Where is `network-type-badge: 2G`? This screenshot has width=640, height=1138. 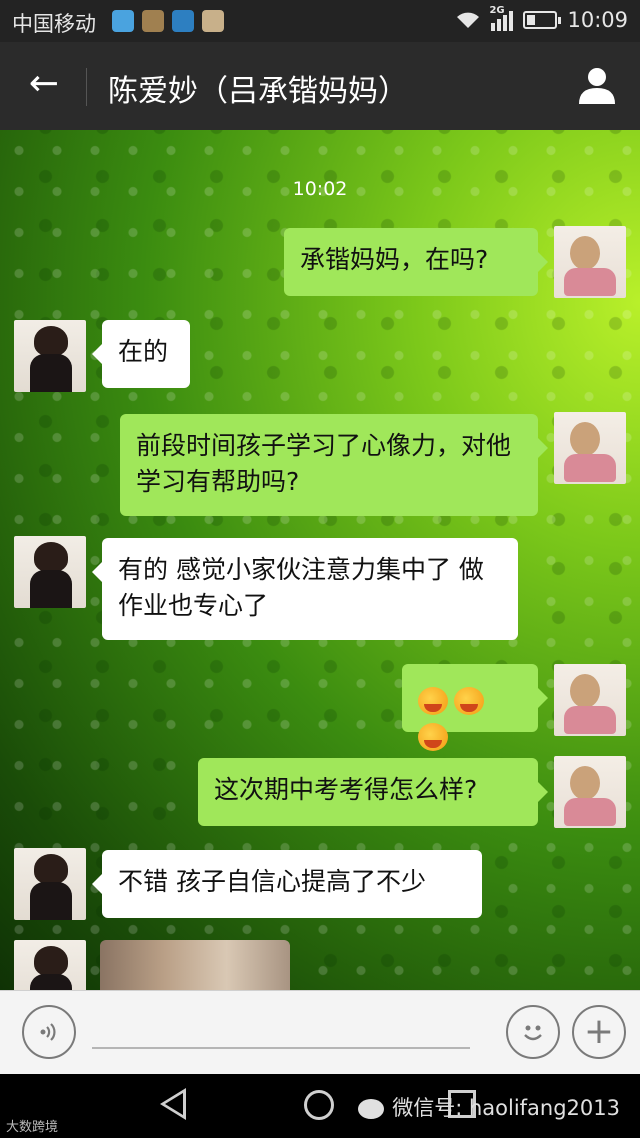
network-type-badge: 2G is located at coordinates (497, 10).